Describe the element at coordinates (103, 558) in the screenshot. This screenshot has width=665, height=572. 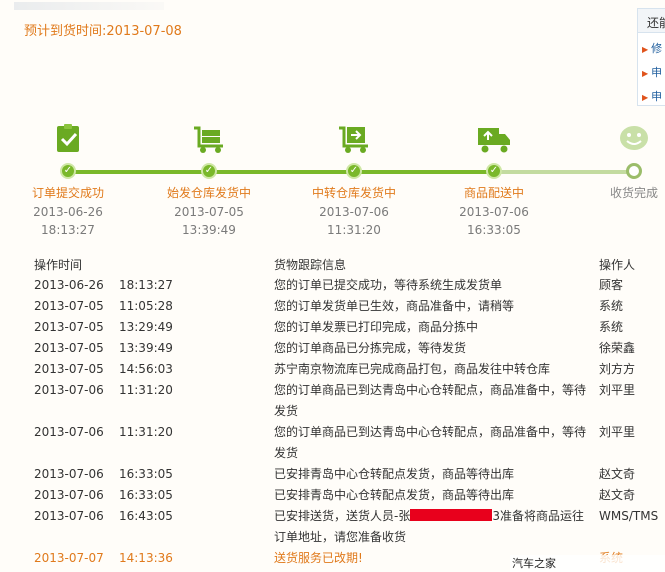
I see `row-time: 2013-07-07 14:13:36` at that location.